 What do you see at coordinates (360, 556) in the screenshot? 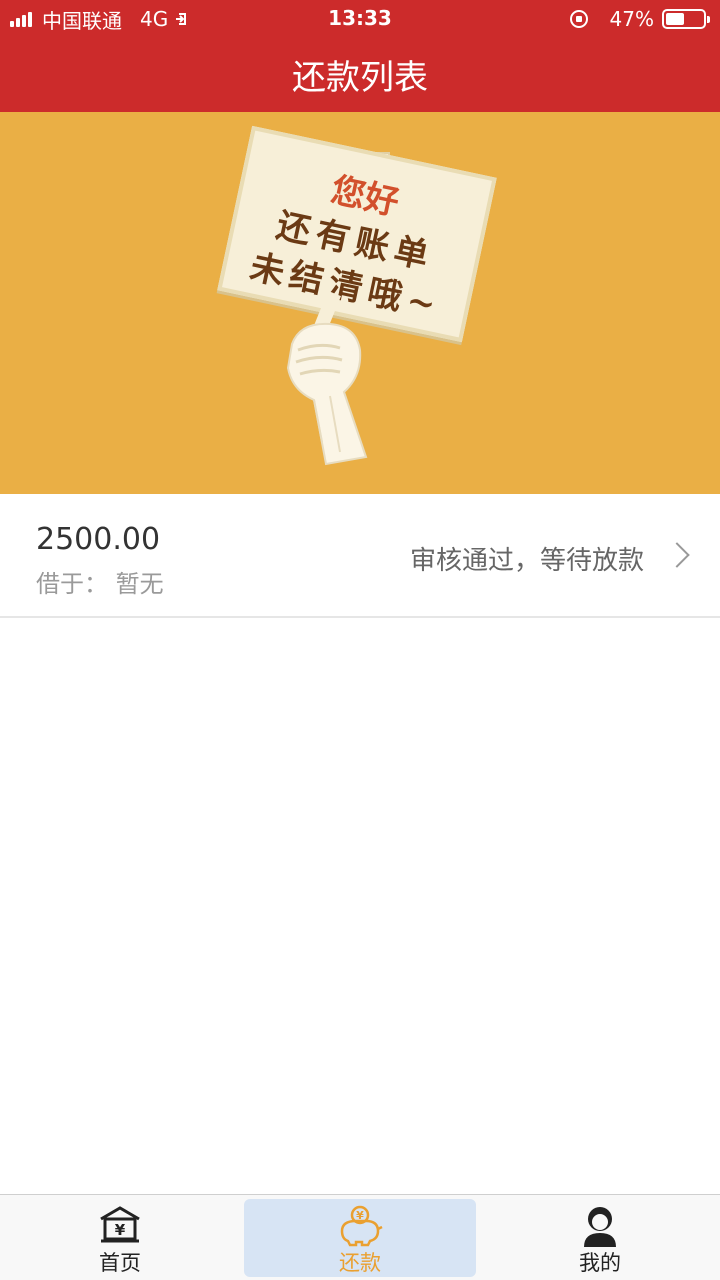
I see `loan-list-item: 2500.00 借于： 暂无 审核通过，等待放款` at bounding box center [360, 556].